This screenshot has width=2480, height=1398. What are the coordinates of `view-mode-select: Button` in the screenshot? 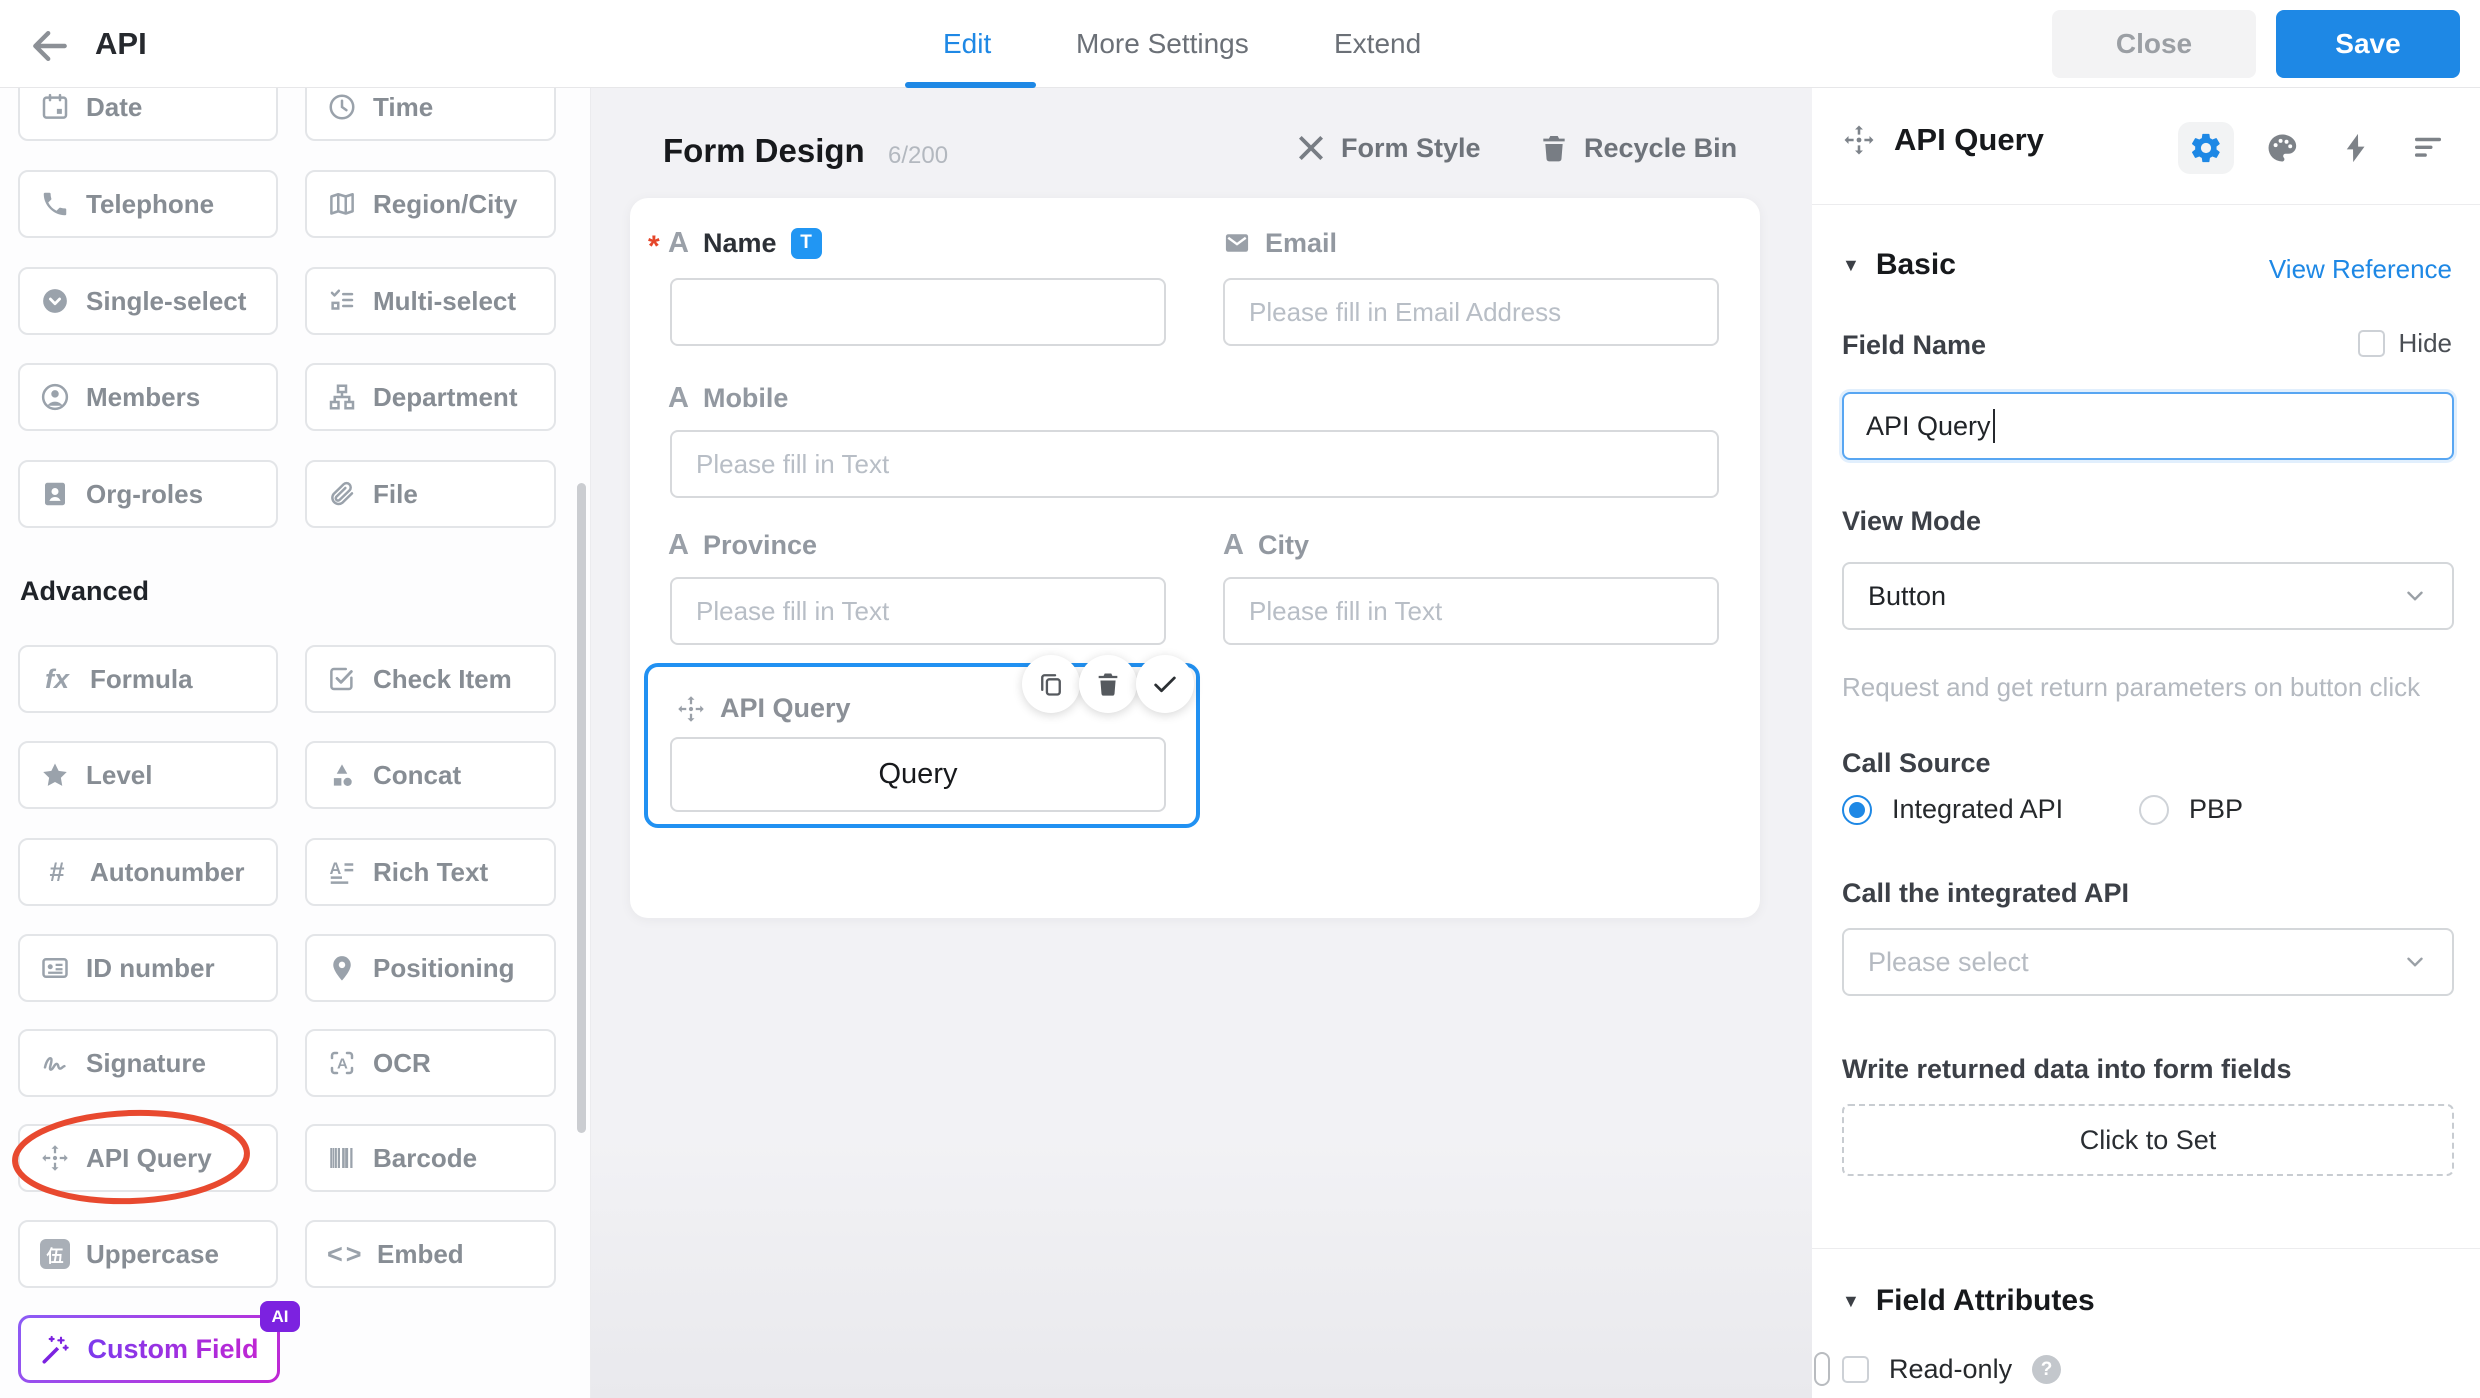 It's located at (2148, 596).